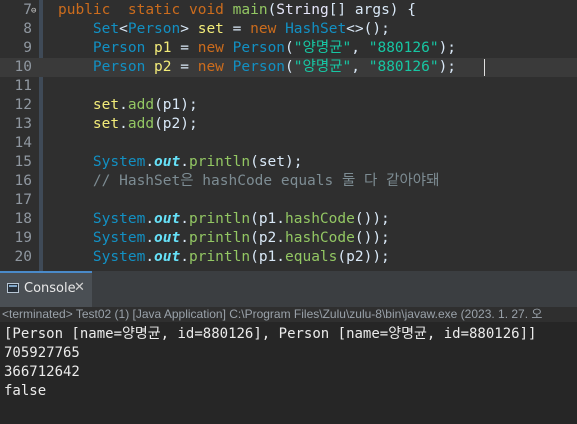  Describe the element at coordinates (363, 257) in the screenshot. I see `code-token: (p2));` at that location.